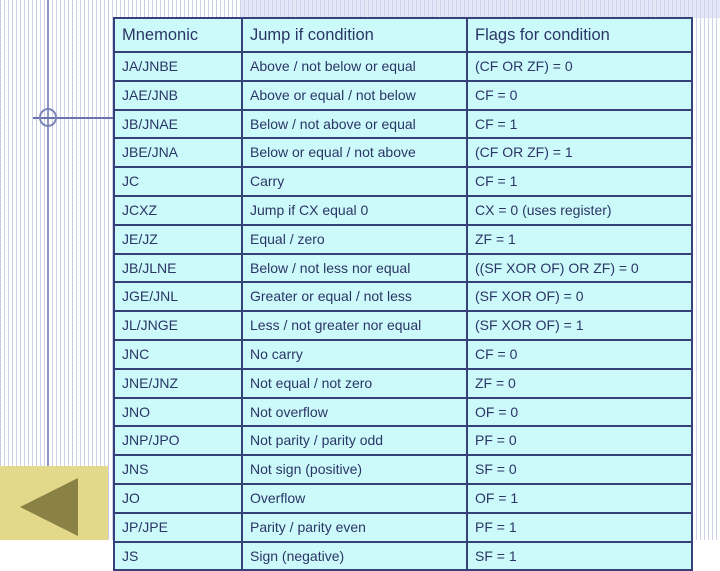 The image size is (720, 571). What do you see at coordinates (178, 383) in the screenshot?
I see `cell-mnemonic: JNE/JNZ` at bounding box center [178, 383].